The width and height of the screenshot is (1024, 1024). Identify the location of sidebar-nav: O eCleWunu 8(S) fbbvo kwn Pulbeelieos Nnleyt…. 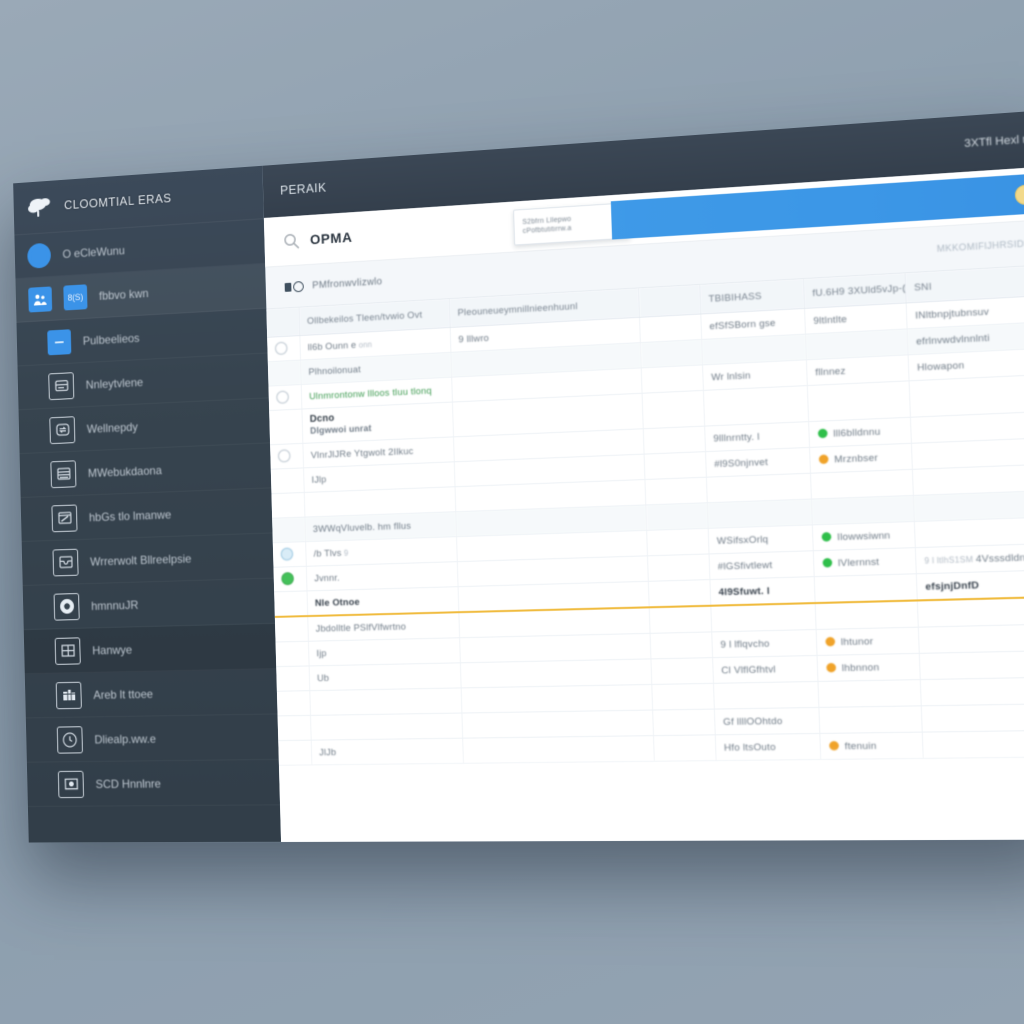
(147, 513).